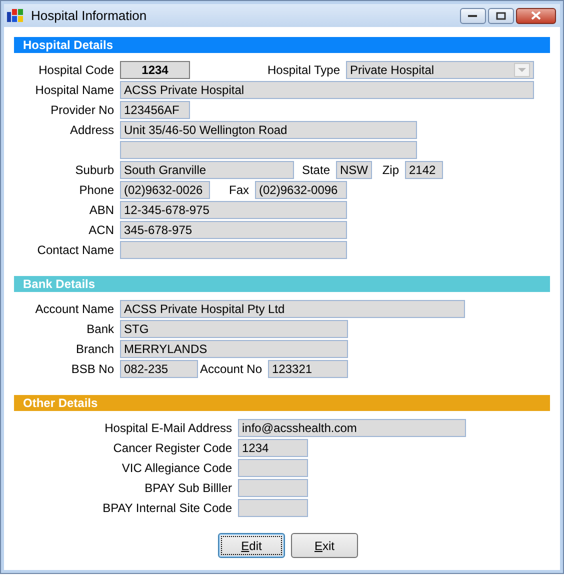 The width and height of the screenshot is (564, 576). I want to click on input-field: ACSS Private Hospital, so click(327, 90).